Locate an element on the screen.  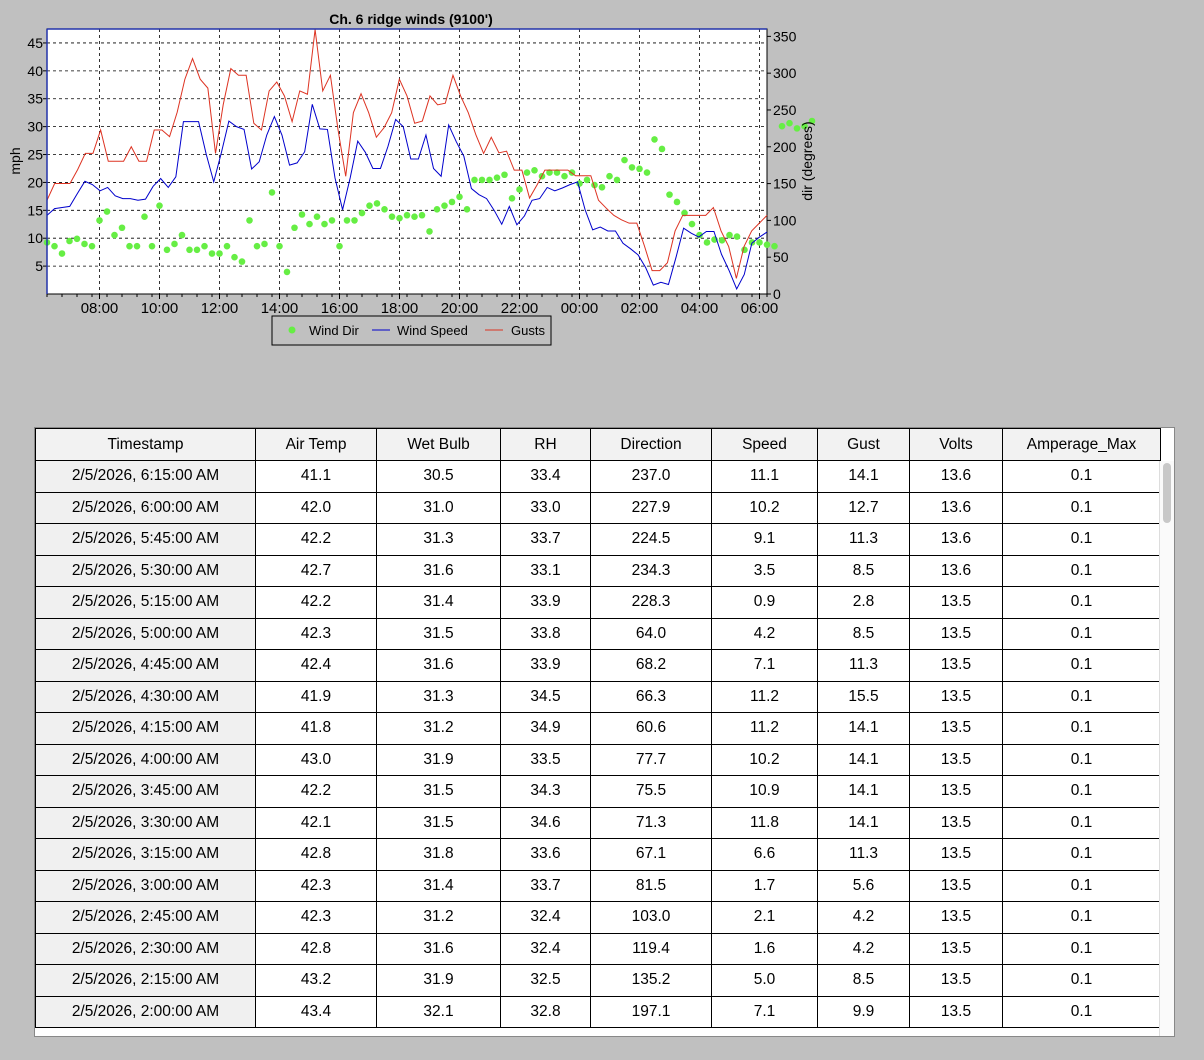
table-cell-gust: 11.3 is located at coordinates (863, 854).